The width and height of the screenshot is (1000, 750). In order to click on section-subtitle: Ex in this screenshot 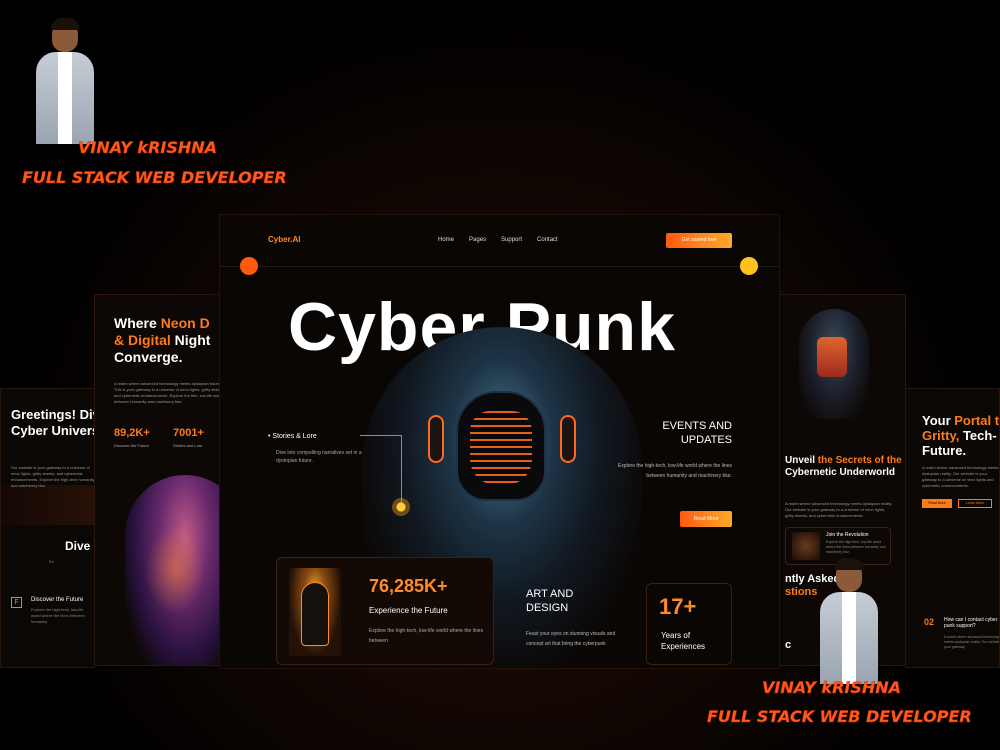, I will do `click(51, 561)`.